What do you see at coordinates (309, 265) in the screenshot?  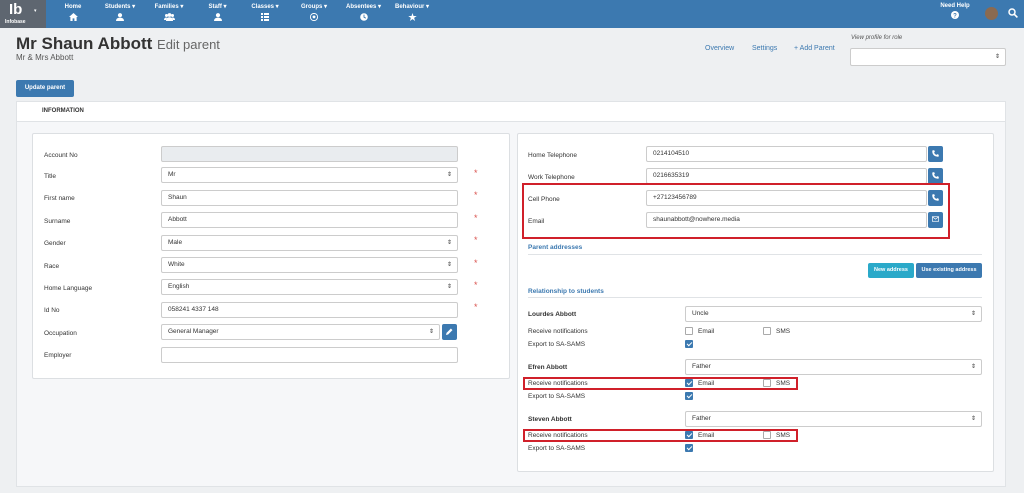 I see `race-select: White ⇕` at bounding box center [309, 265].